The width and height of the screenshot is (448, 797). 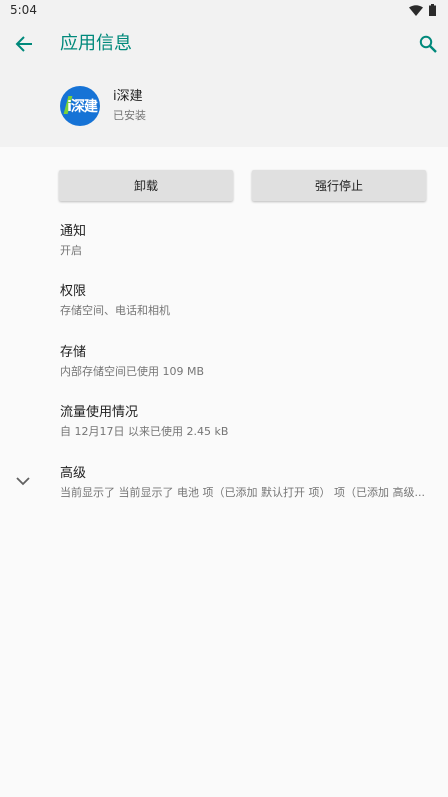 What do you see at coordinates (128, 96) in the screenshot?
I see `app-name: i深建` at bounding box center [128, 96].